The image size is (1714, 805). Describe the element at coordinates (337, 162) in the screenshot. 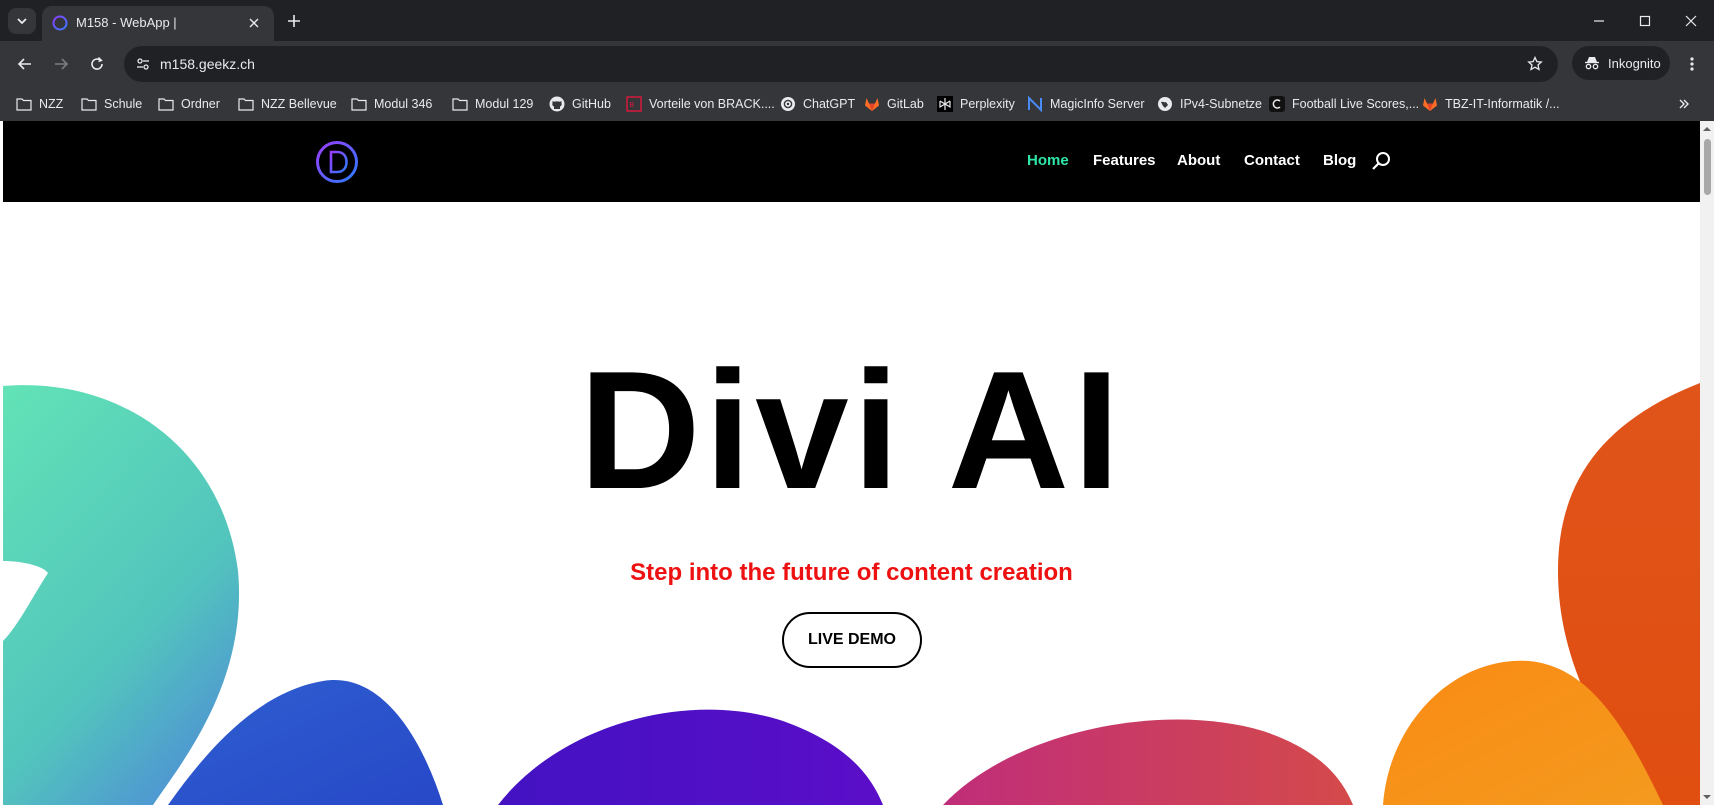

I see `divi-logo-icon` at that location.